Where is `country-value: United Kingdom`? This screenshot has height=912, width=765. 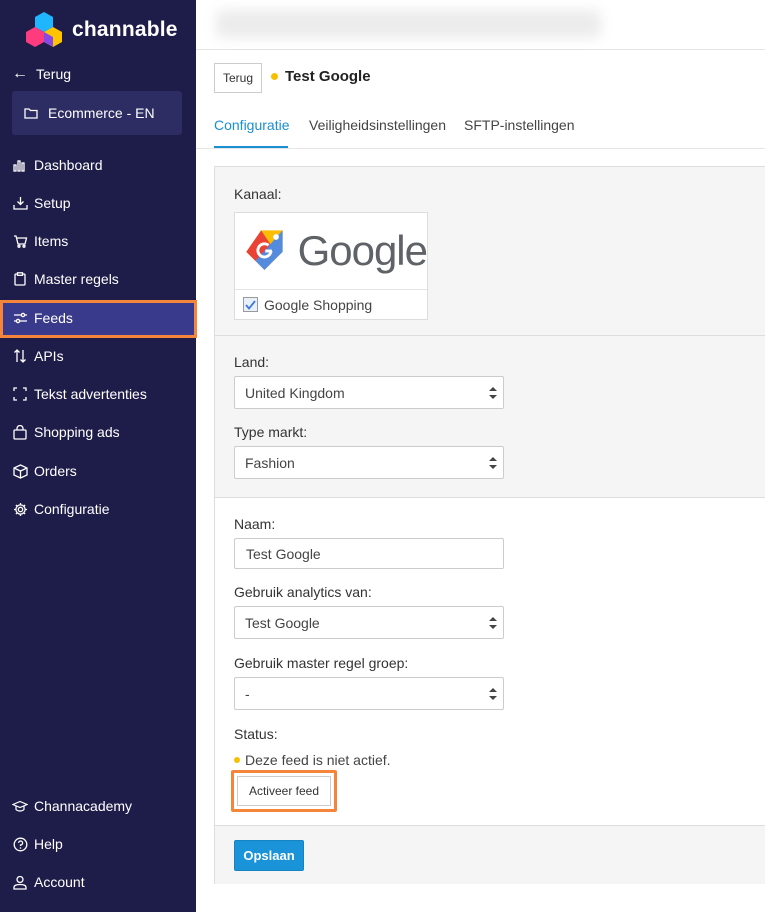 country-value: United Kingdom is located at coordinates (295, 392).